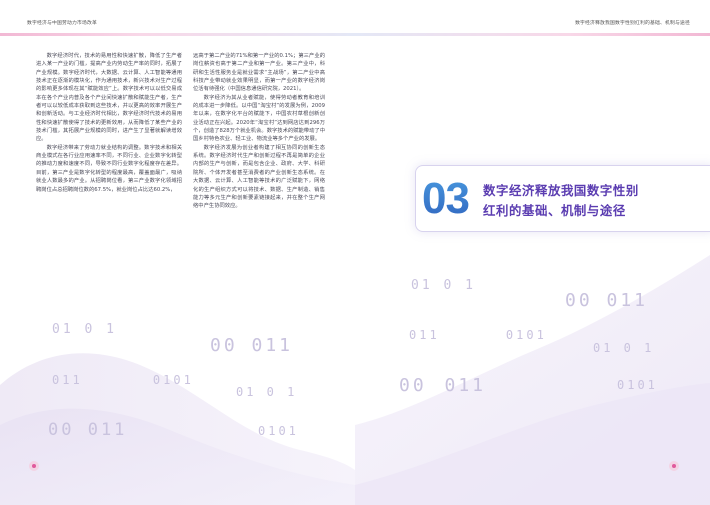 Image resolution: width=710 pixels, height=505 pixels. I want to click on chapter-title-line: 数字经济释放我国数字性别, so click(561, 190).